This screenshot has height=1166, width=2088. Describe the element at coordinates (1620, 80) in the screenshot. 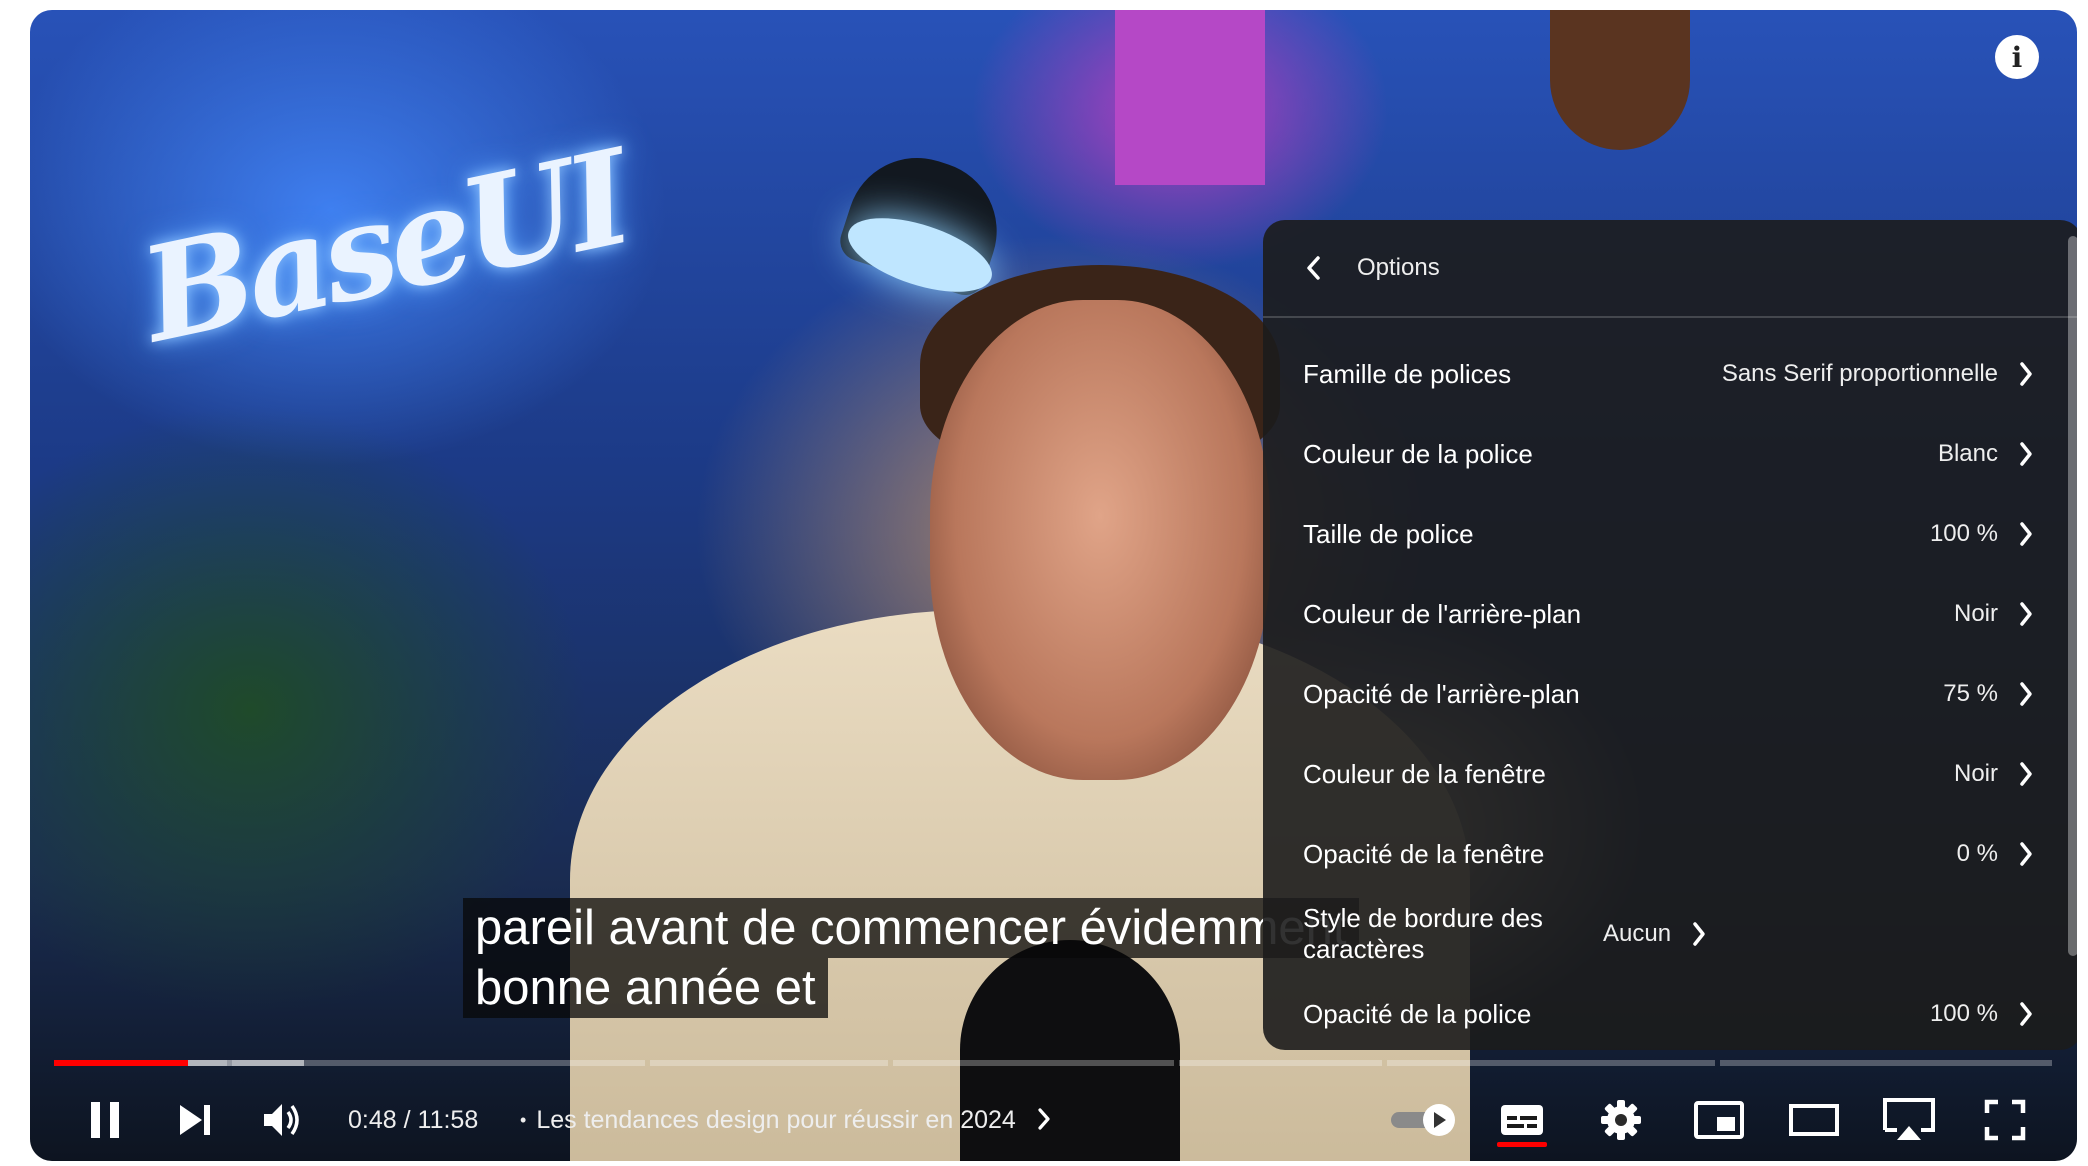

I see `guitar-graphic` at that location.